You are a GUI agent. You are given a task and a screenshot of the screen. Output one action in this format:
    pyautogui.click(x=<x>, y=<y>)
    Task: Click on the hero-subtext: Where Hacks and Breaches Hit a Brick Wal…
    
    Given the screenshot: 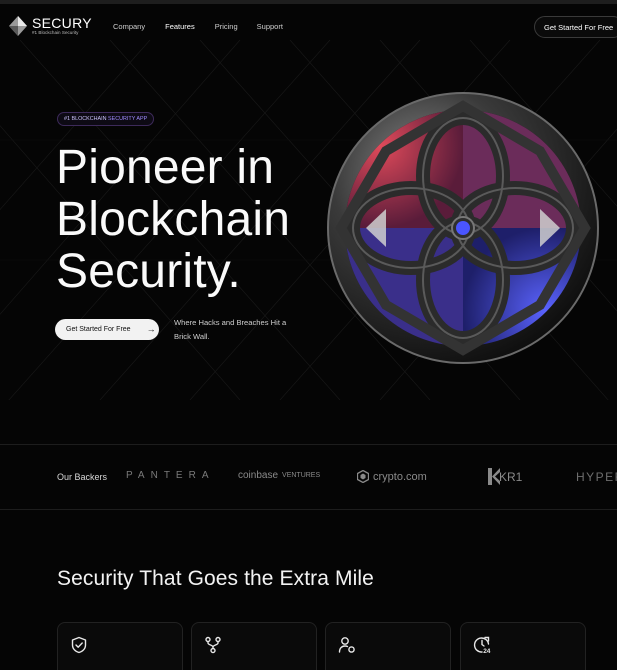 What is the action you would take?
    pyautogui.click(x=230, y=329)
    